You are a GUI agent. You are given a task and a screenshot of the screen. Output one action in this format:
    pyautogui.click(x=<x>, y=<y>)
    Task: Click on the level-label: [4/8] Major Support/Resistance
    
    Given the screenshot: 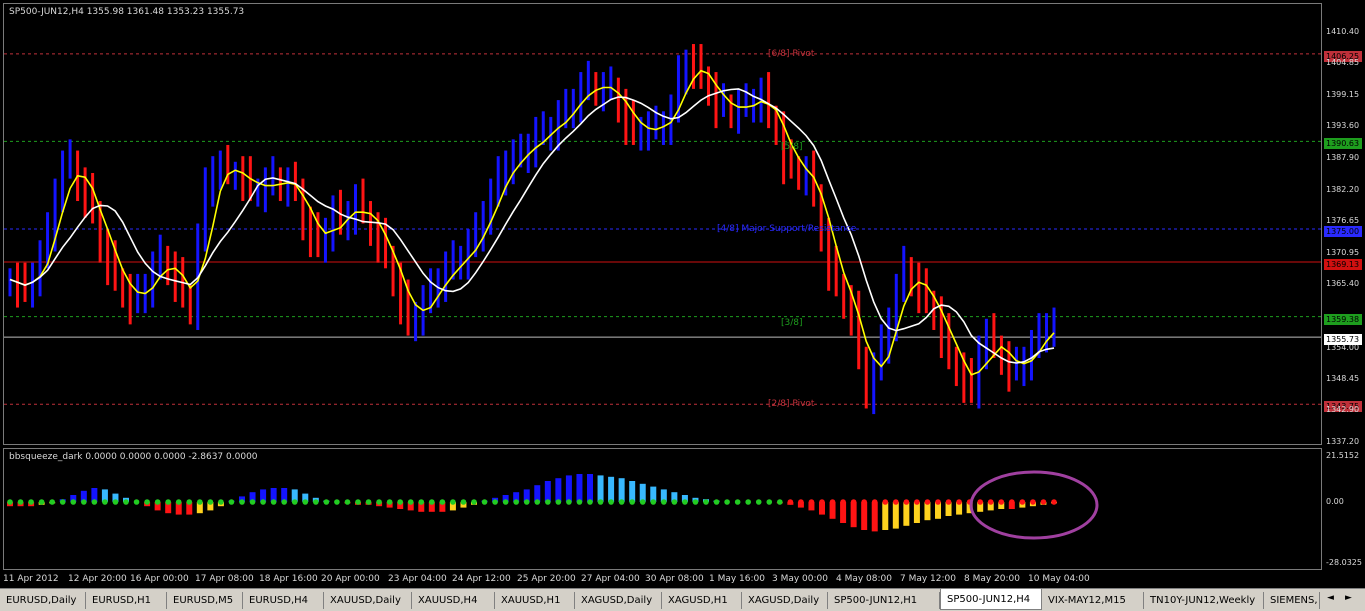 What is the action you would take?
    pyautogui.click(x=787, y=229)
    